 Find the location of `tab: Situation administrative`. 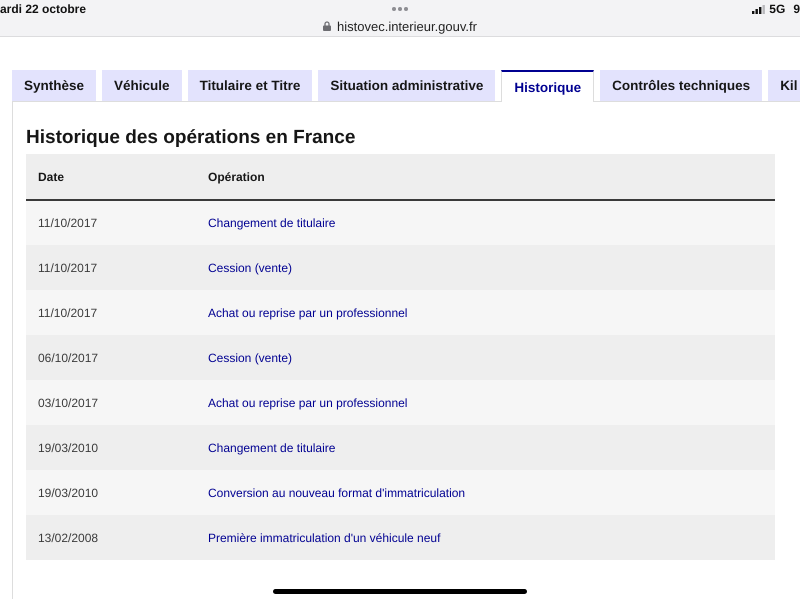

tab: Situation administrative is located at coordinates (407, 85).